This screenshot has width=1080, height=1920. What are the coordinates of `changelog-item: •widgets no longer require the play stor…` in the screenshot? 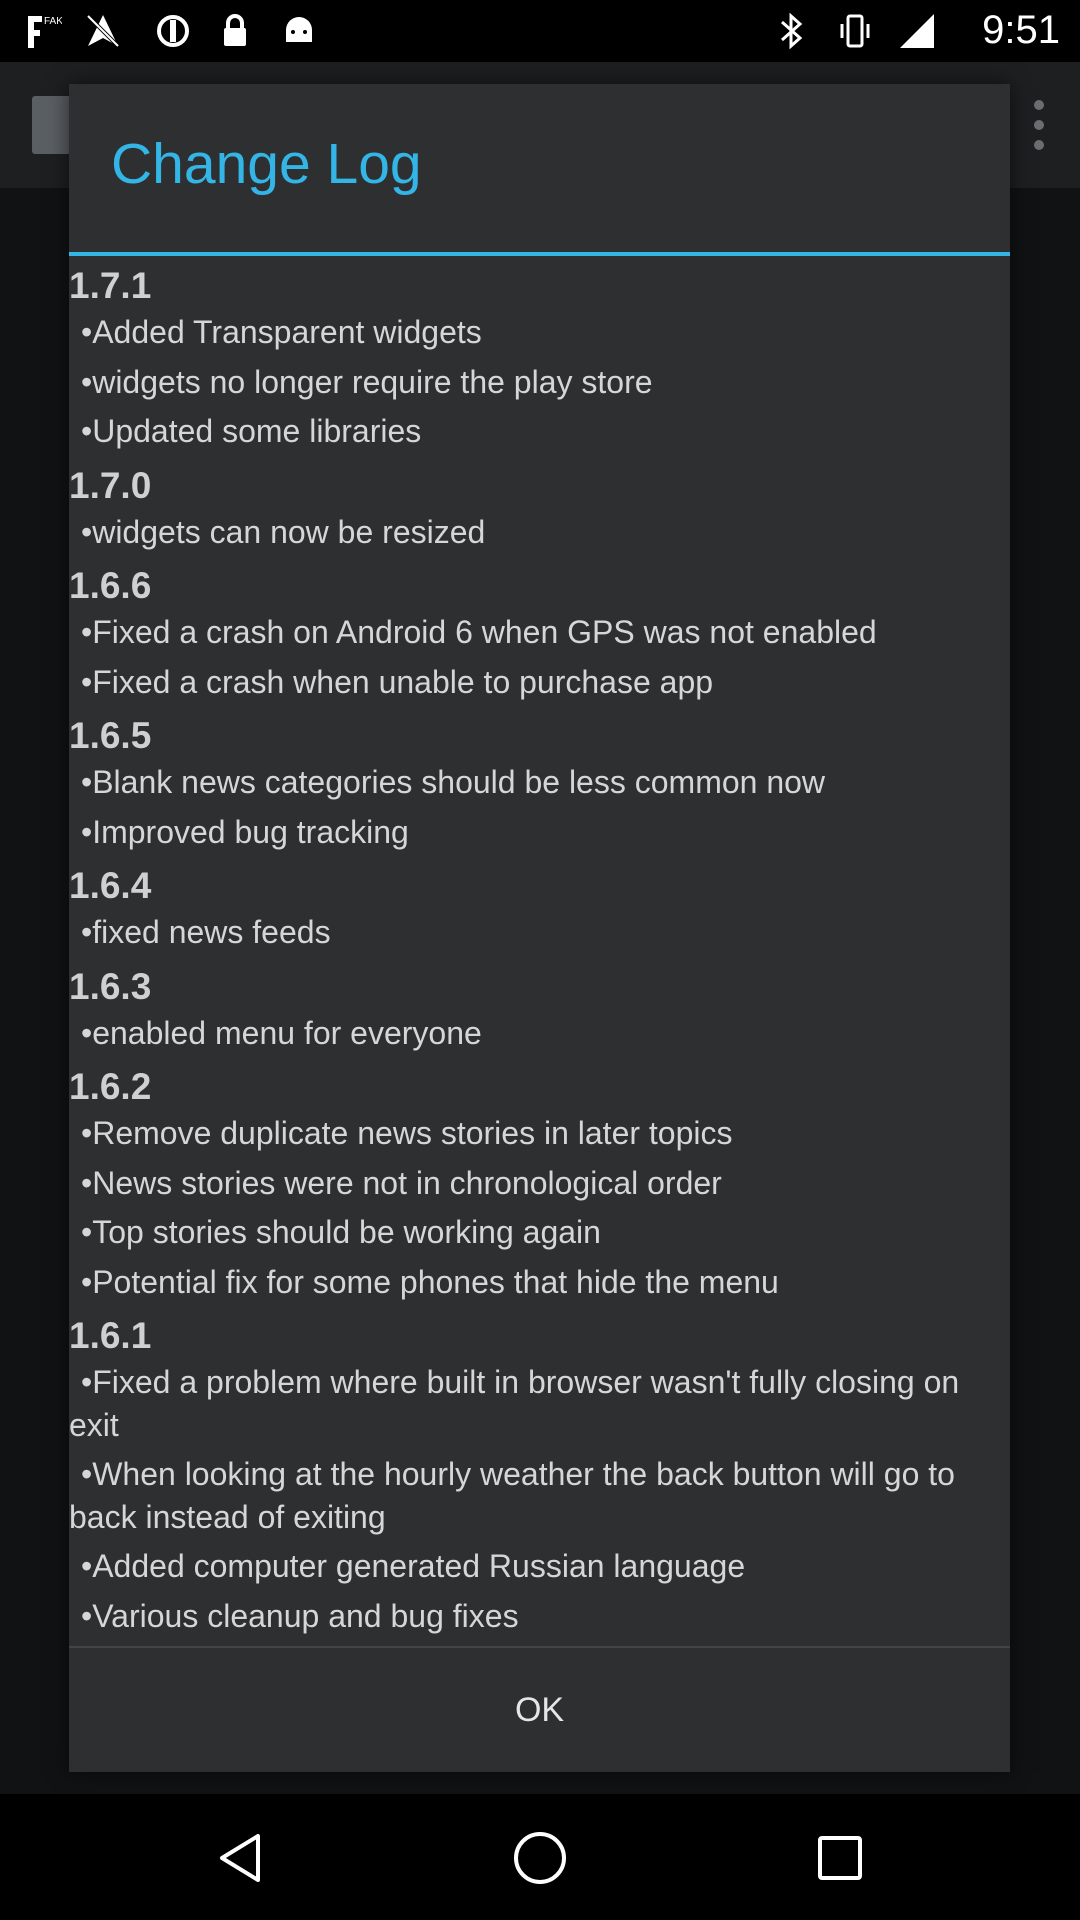 It's located at (367, 381).